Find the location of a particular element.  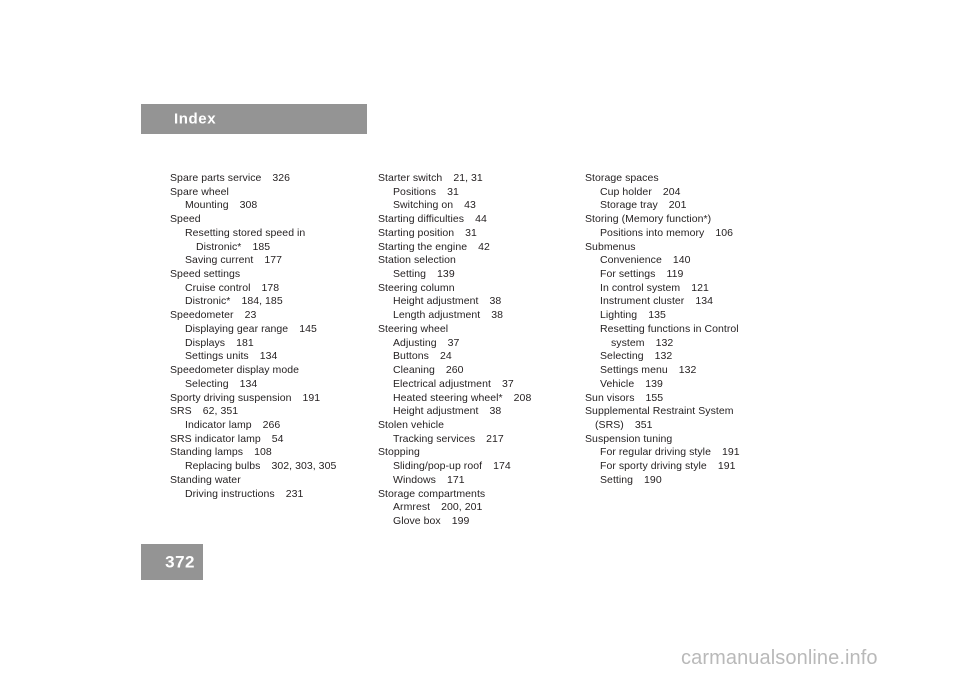

index-header-bar: Index is located at coordinates (254, 119).